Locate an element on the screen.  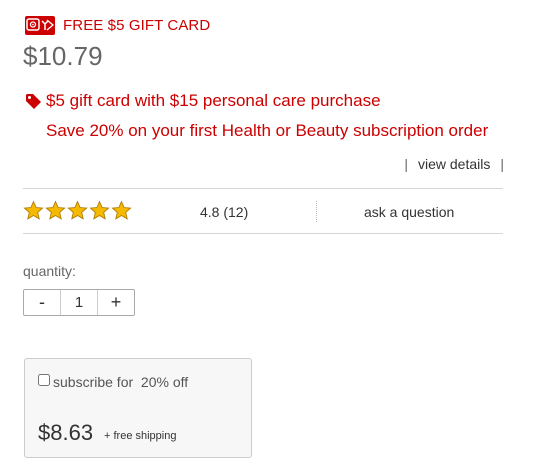
subscribe-checkbox is located at coordinates (44, 380).